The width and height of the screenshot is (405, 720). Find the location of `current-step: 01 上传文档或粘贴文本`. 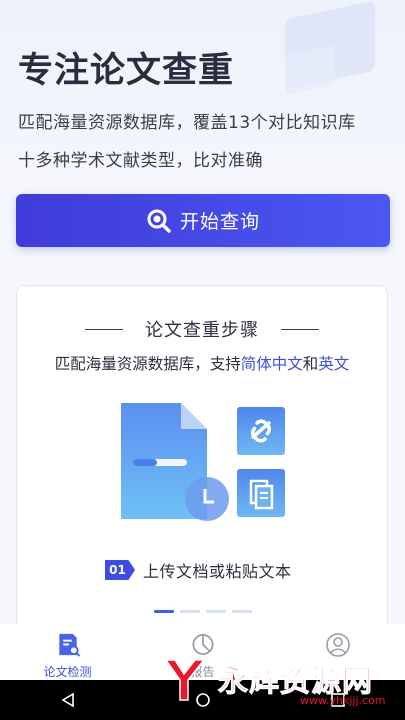

current-step: 01 上传文档或粘贴文本 is located at coordinates (198, 570).